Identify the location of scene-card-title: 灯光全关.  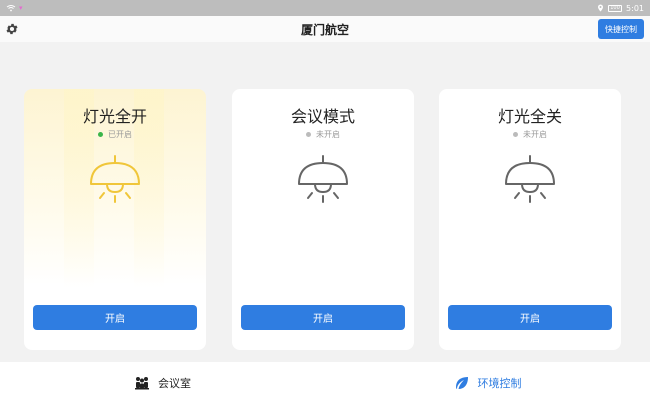
(529, 116).